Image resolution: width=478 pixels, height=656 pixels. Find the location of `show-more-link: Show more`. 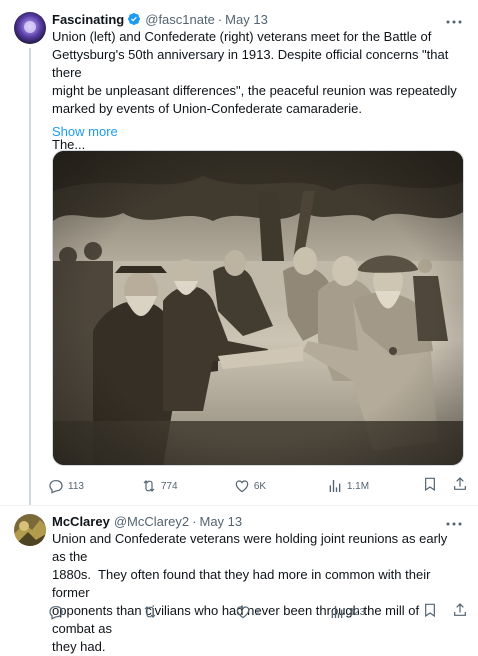

show-more-link: Show more is located at coordinates (85, 131).